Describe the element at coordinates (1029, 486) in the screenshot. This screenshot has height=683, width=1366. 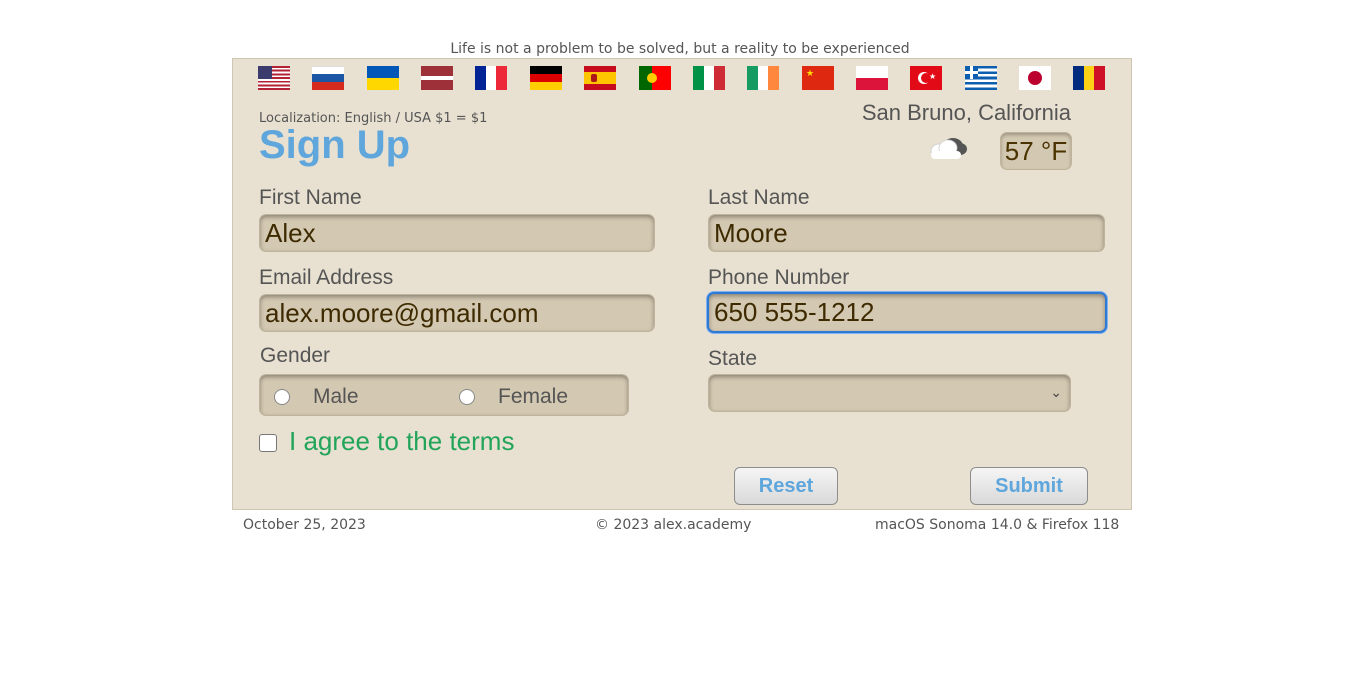
I see `submit-button: Submit` at that location.